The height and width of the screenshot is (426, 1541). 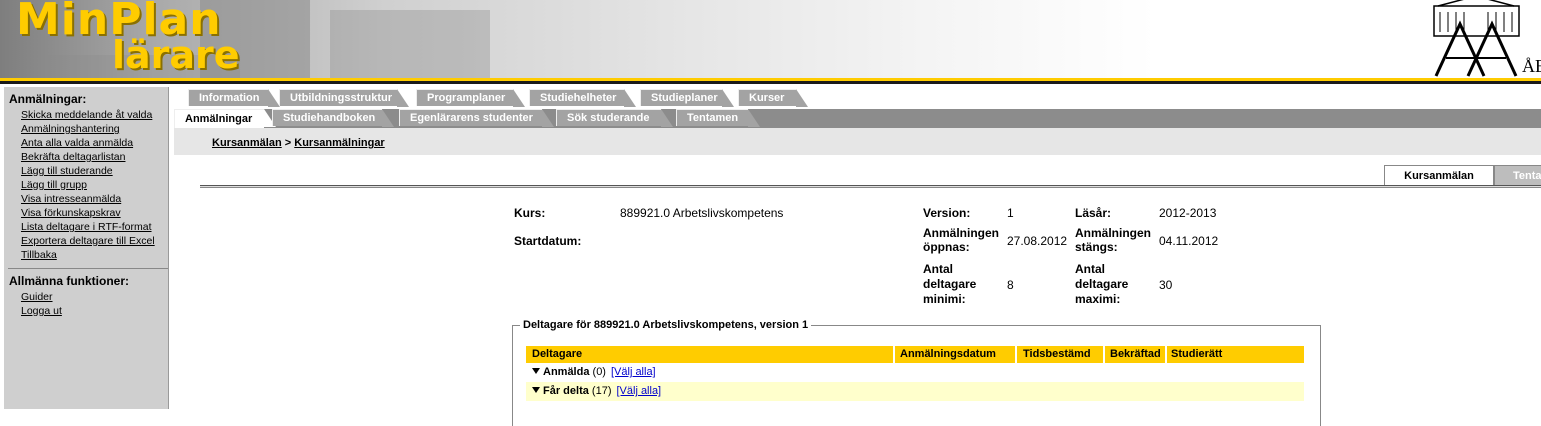 I want to click on column-header-studieratt: Studierätt, so click(x=1196, y=354).